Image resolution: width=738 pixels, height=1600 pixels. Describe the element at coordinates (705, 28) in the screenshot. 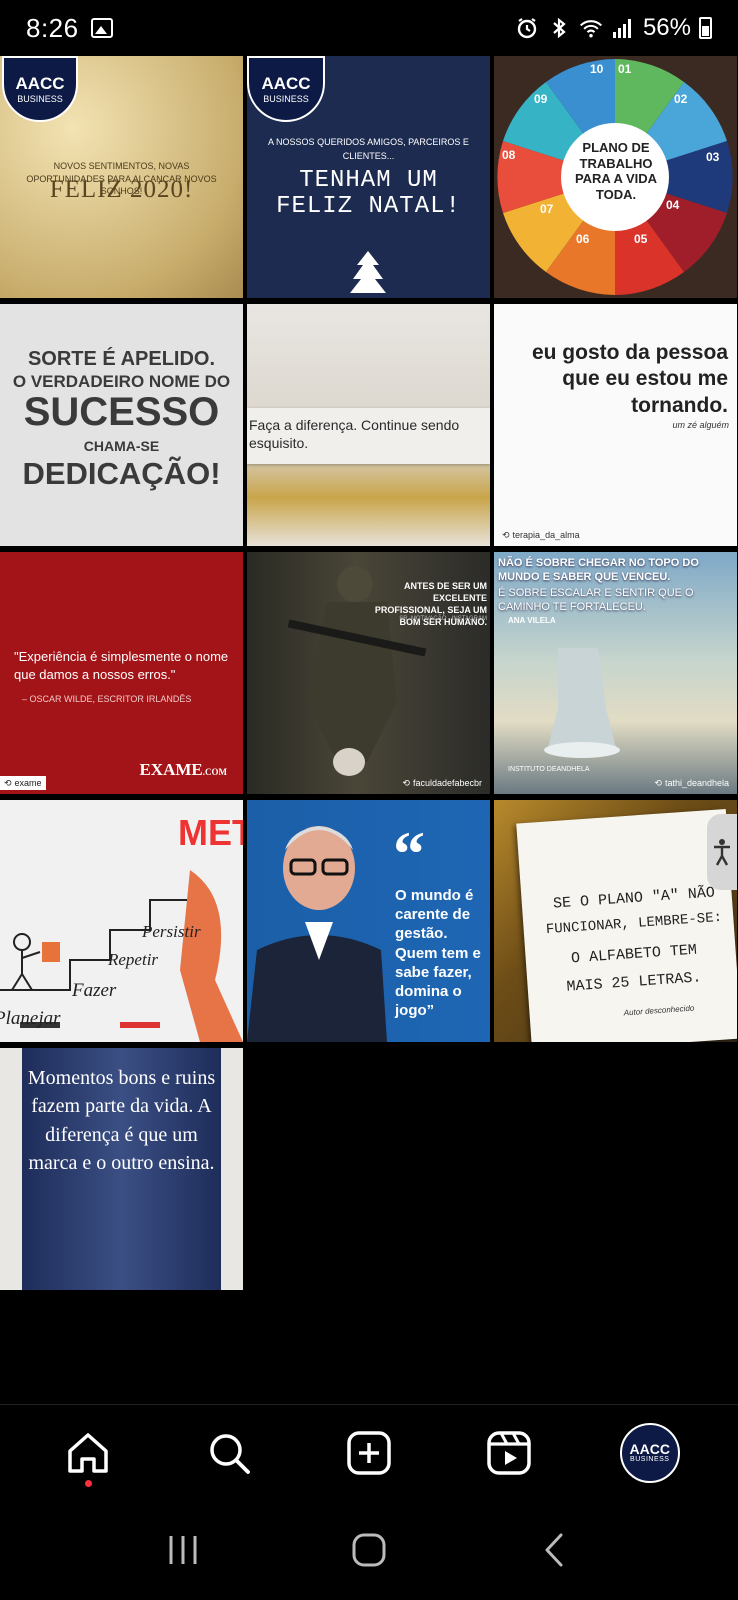

I see `battery-icon` at that location.